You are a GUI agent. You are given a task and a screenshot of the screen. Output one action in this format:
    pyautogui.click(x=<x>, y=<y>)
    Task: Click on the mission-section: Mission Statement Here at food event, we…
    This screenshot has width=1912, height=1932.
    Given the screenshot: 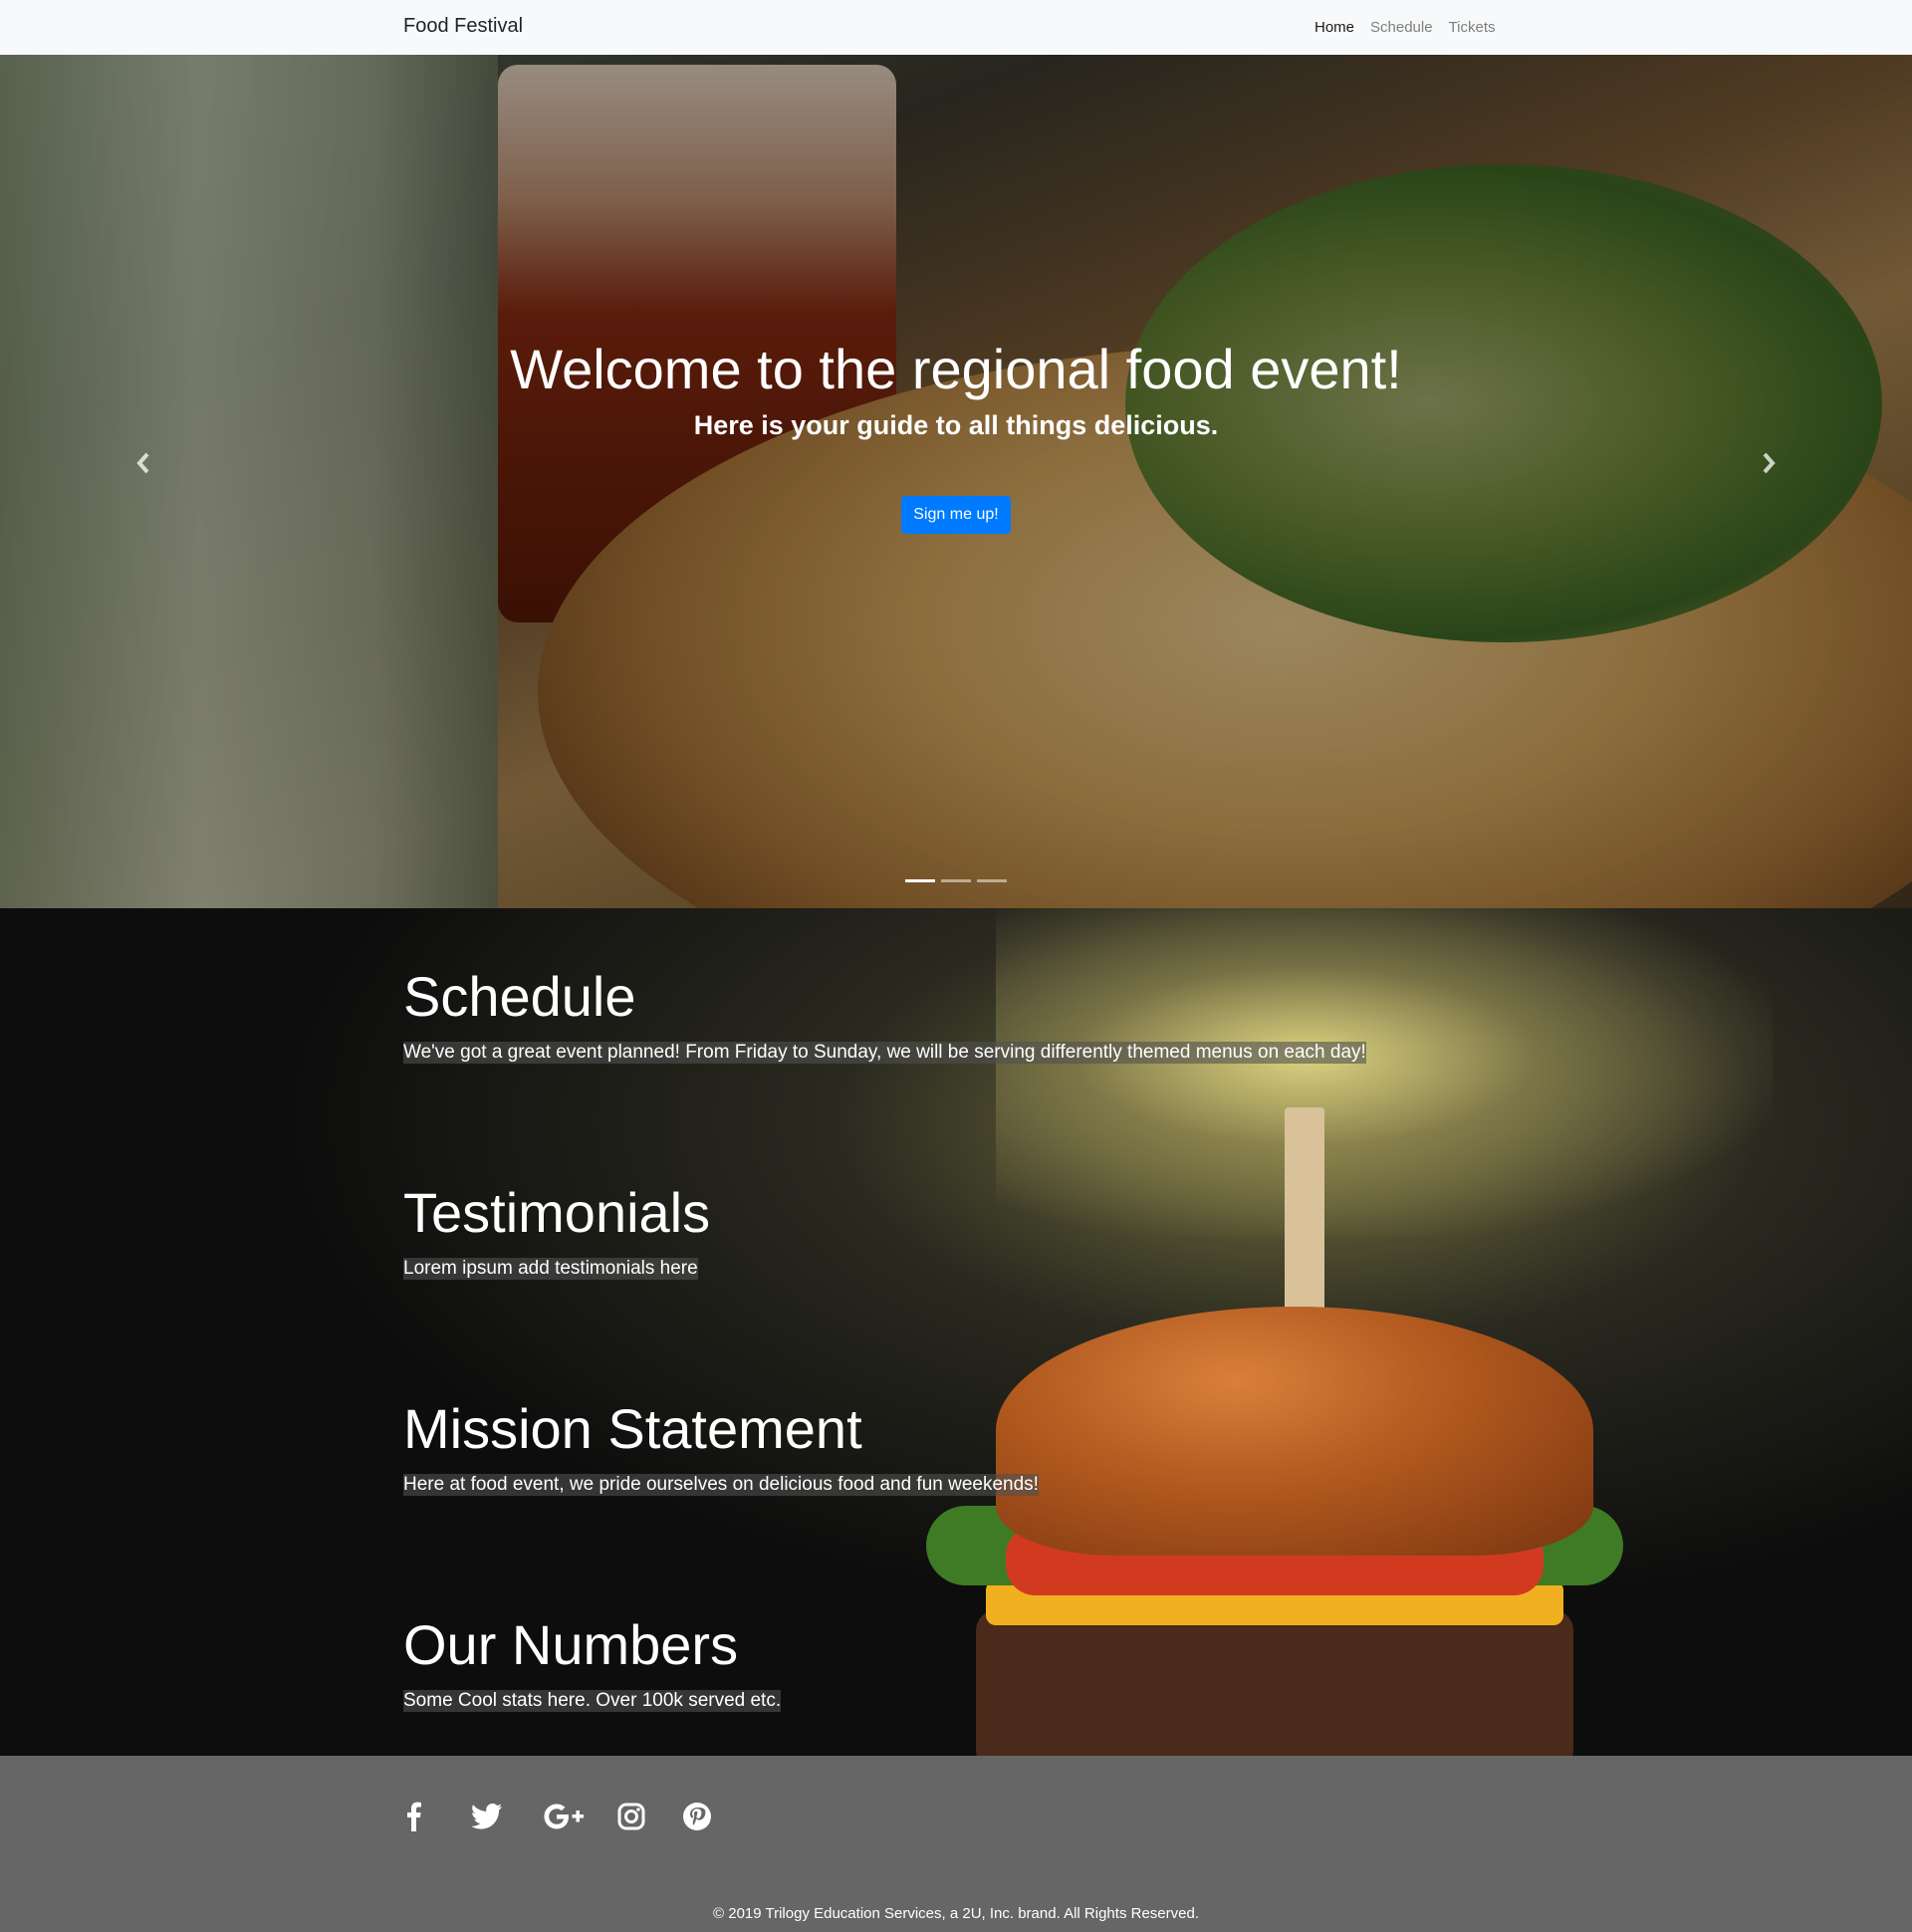 What is the action you would take?
    pyautogui.click(x=721, y=1446)
    